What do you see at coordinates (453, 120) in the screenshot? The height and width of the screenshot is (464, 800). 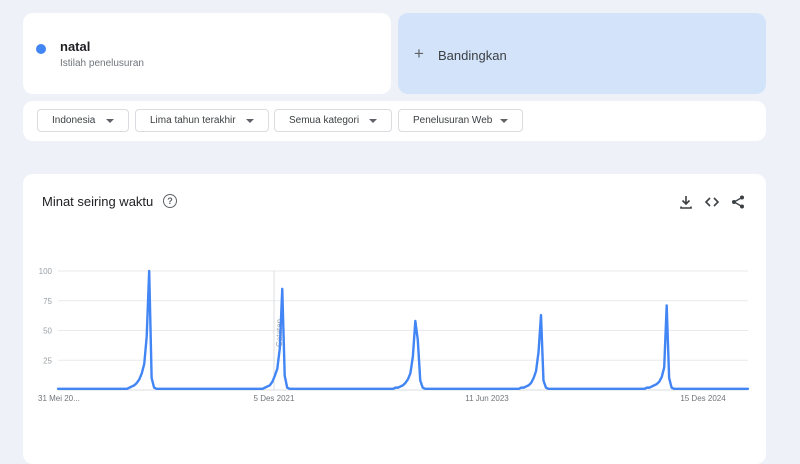 I see `search-type-filter-label: Penelusuran Web` at bounding box center [453, 120].